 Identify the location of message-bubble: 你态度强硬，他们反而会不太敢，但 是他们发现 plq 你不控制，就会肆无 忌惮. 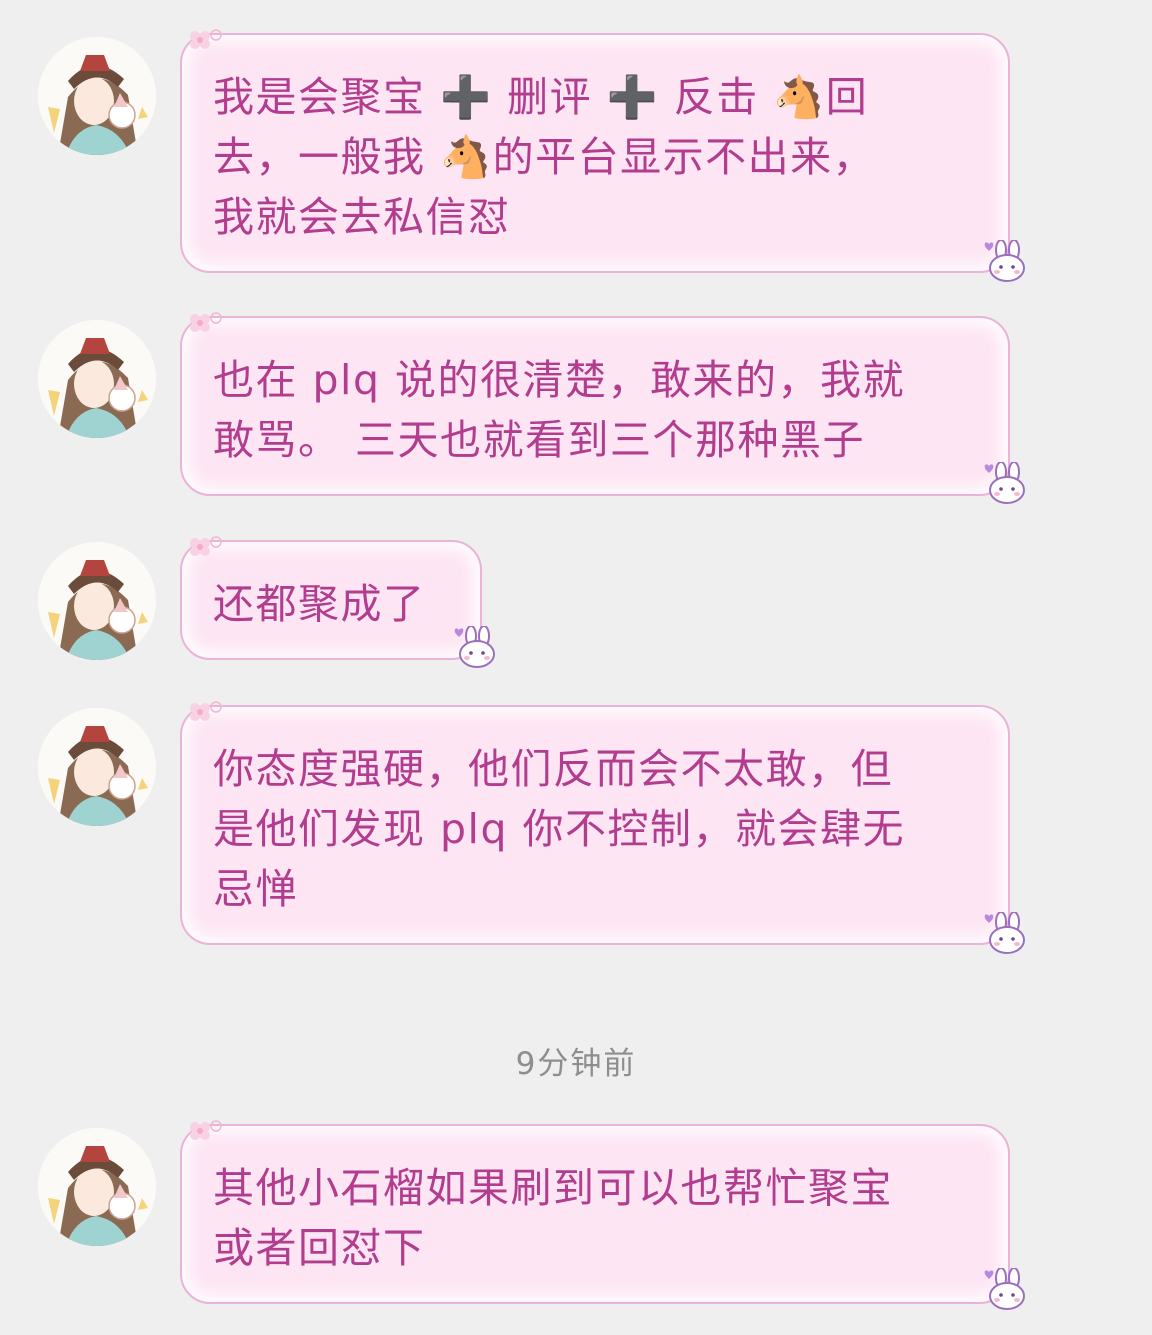
(595, 825).